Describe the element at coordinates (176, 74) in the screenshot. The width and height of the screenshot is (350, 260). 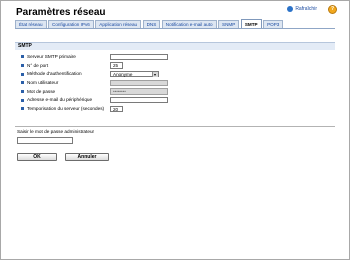
I see `form-row-auth: Méthode d'authentification Anonyme` at that location.